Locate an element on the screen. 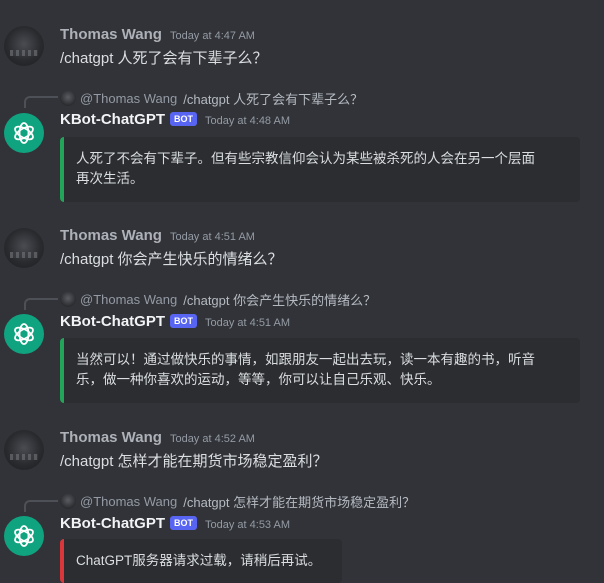 This screenshot has width=604, height=583. timestamp: Today at 4:52 AM is located at coordinates (212, 439).